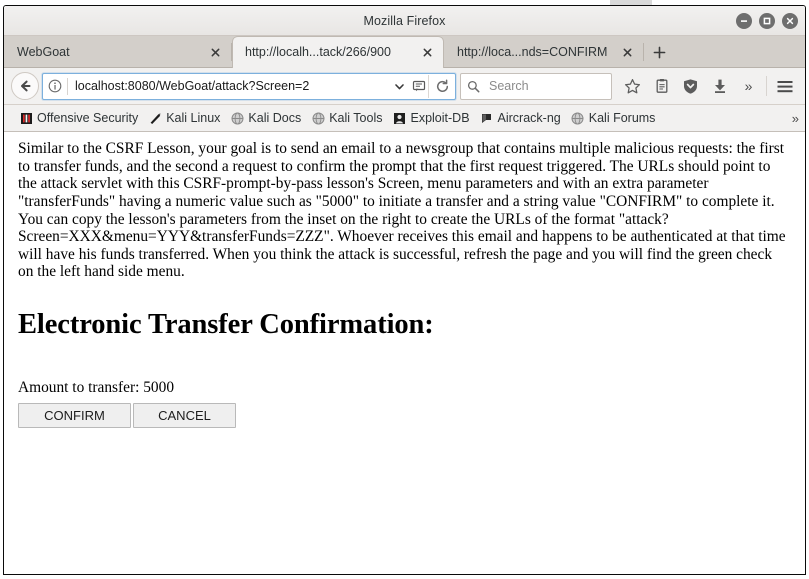 The width and height of the screenshot is (809, 579). I want to click on kali-dragon-icon, so click(155, 118).